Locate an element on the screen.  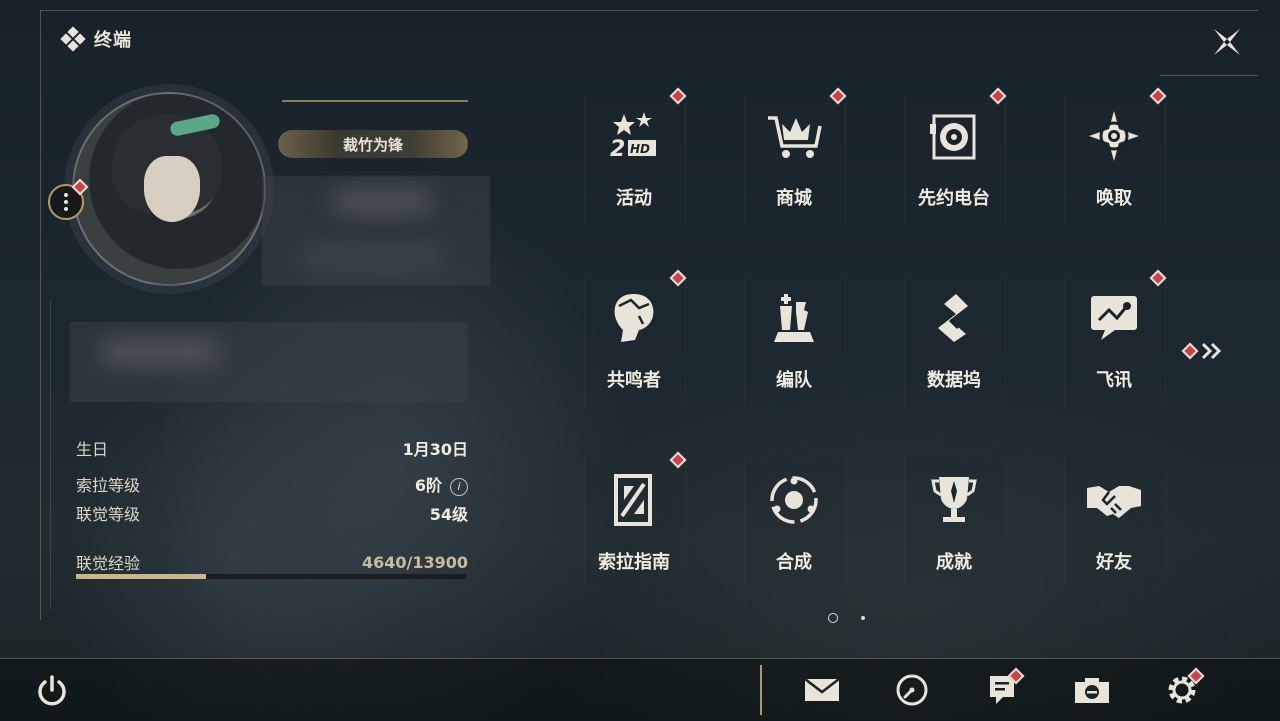
page-indicator-next is located at coordinates (863, 618).